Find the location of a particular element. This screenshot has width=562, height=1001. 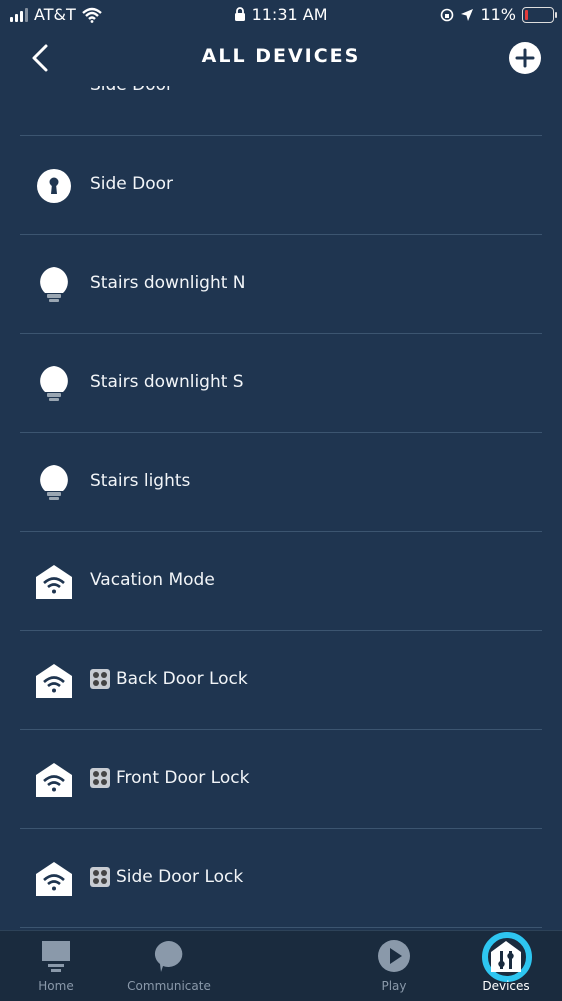

device-row: Back Door Lock is located at coordinates (281, 680).